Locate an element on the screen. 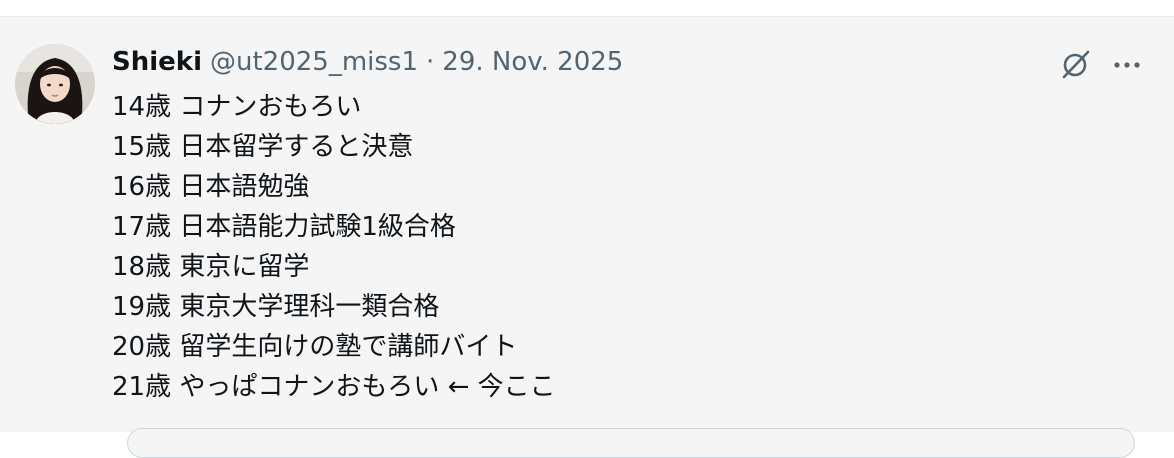 The height and width of the screenshot is (458, 1174). top-strip is located at coordinates (587, 8).